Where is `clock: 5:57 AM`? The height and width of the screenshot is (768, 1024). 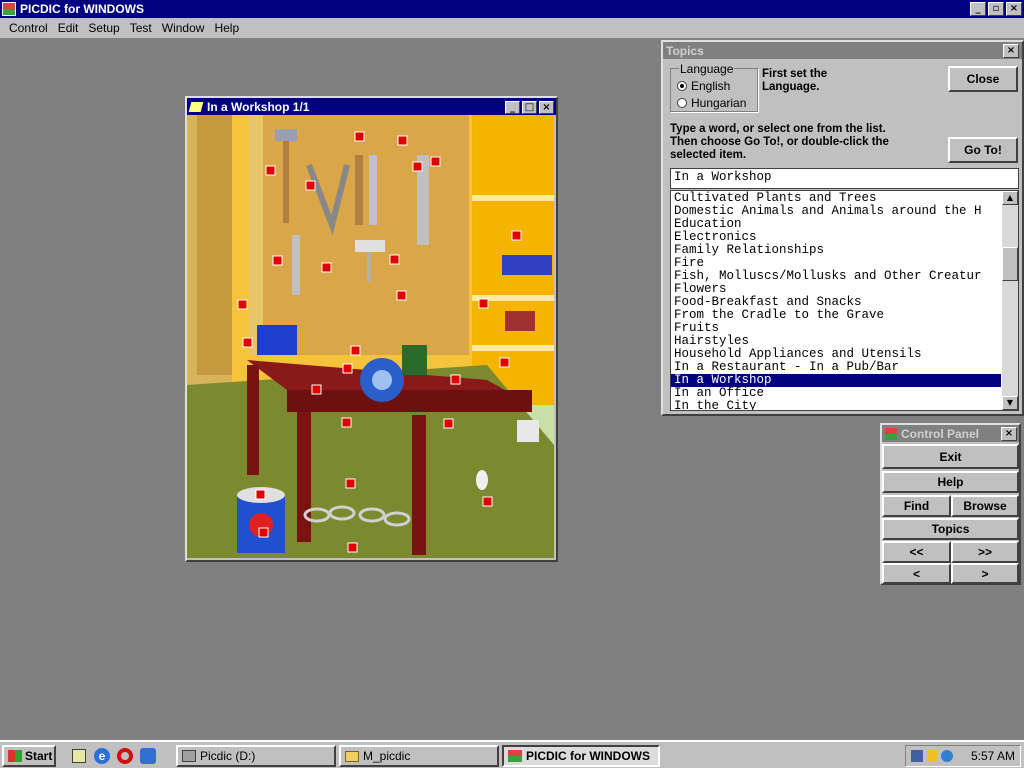 clock: 5:57 AM is located at coordinates (993, 756).